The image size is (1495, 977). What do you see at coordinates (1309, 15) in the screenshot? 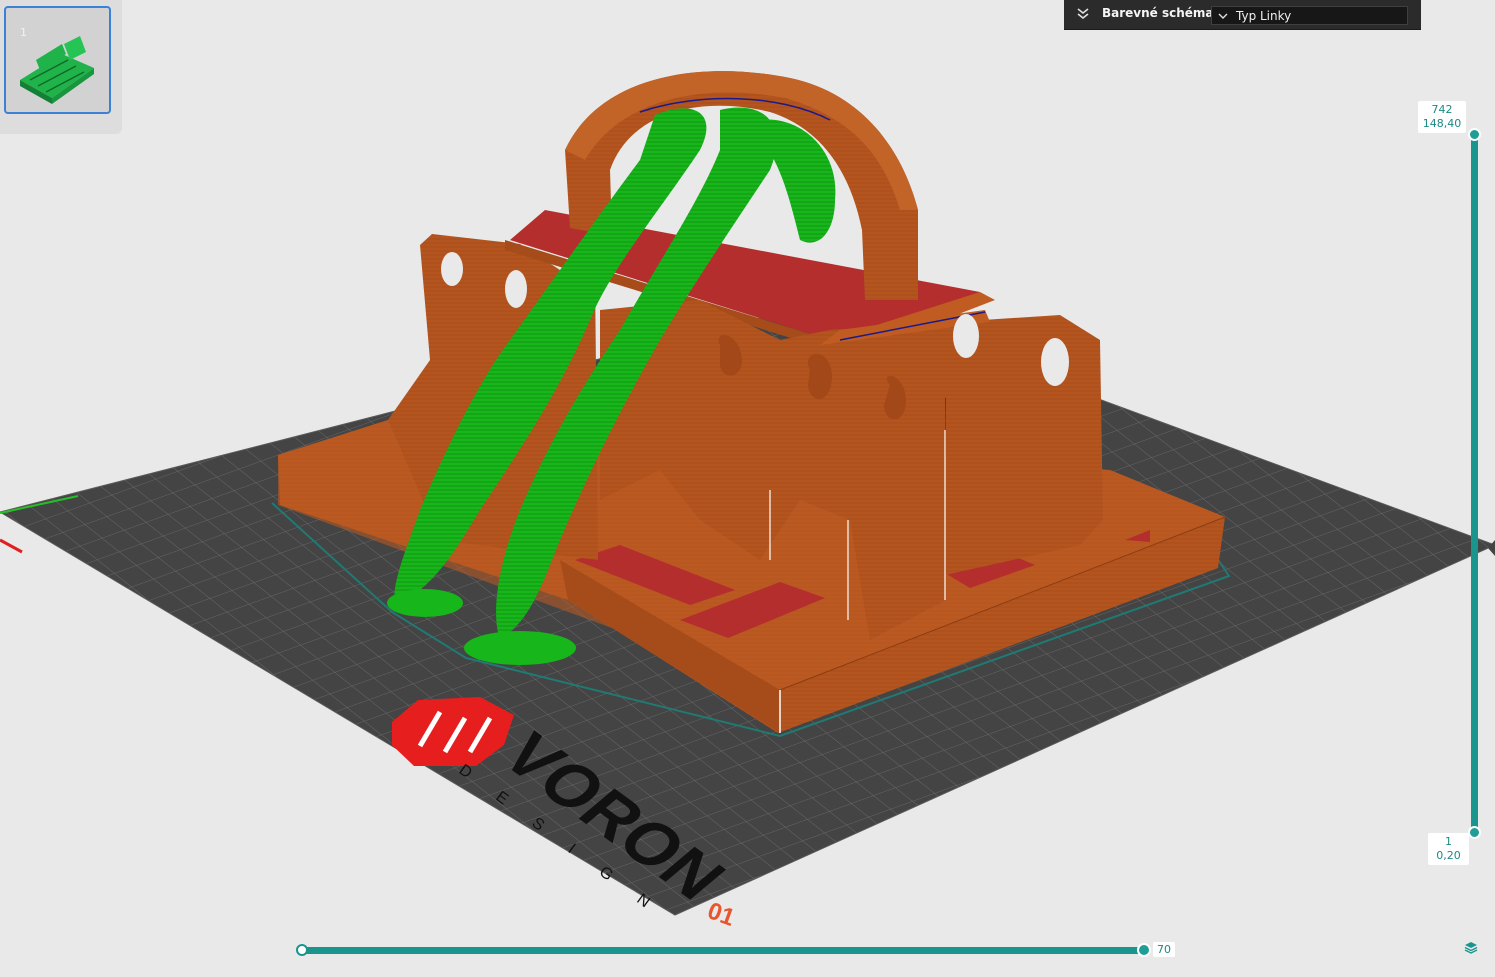
I see `color-scheme-select: Typ Linky` at bounding box center [1309, 15].